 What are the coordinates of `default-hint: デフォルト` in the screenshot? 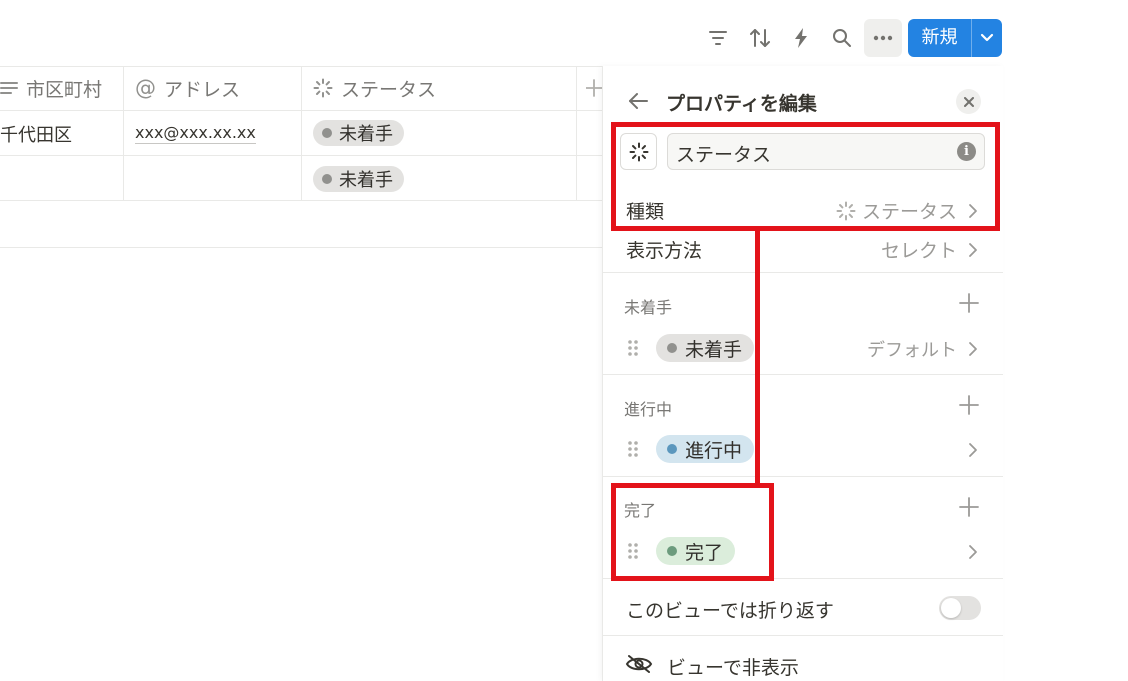 It's located at (923, 349).